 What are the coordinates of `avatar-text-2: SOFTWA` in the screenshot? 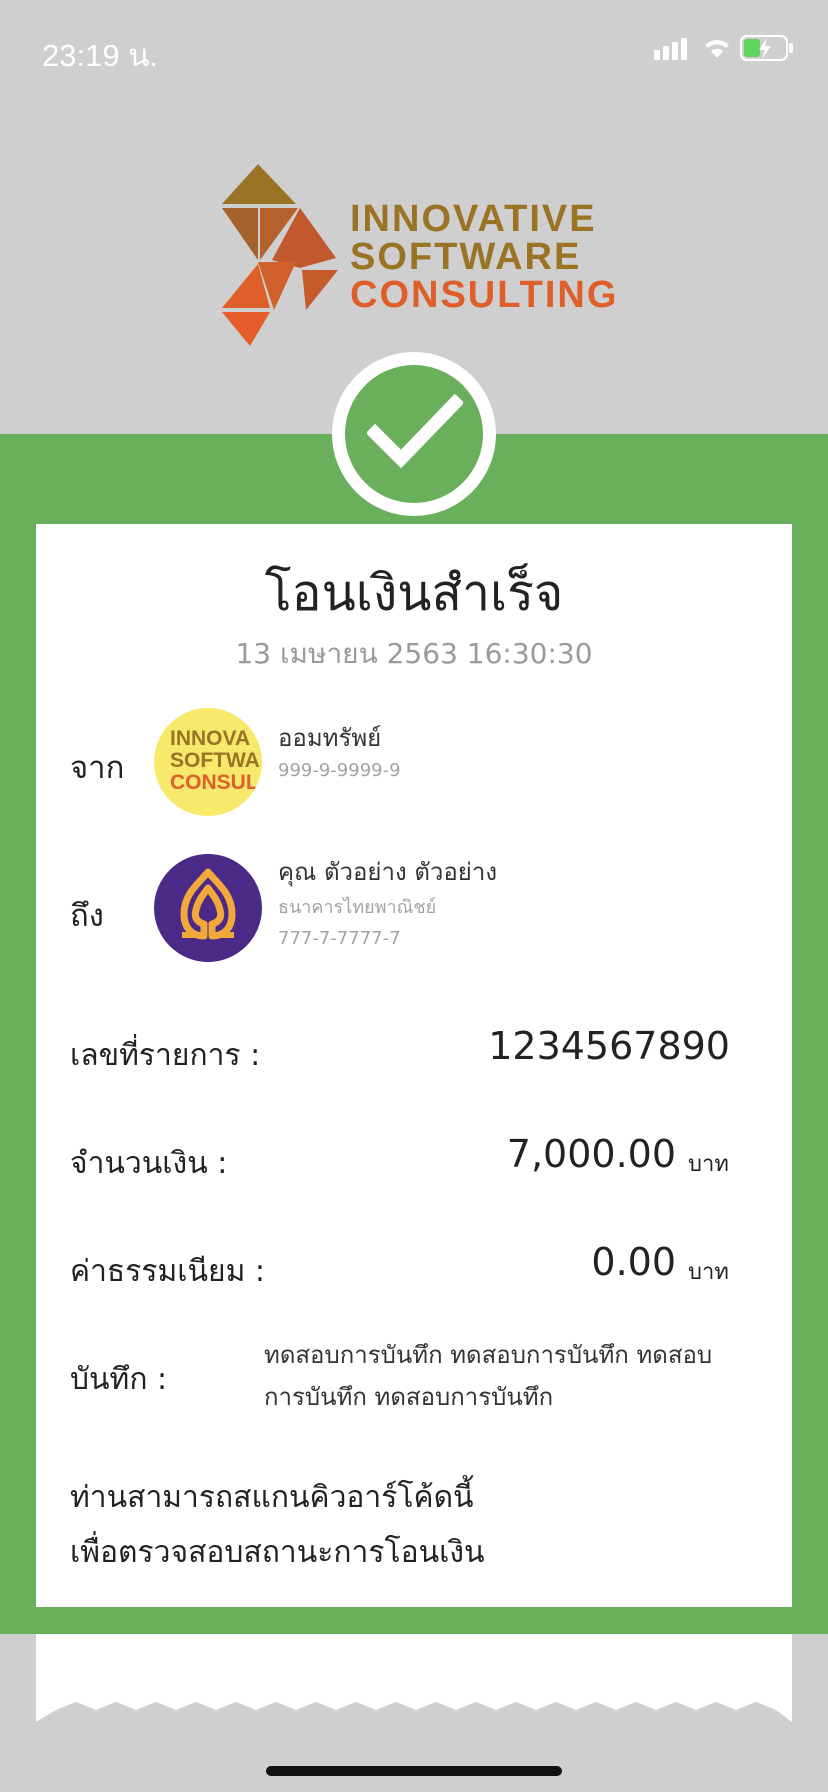 It's located at (215, 760).